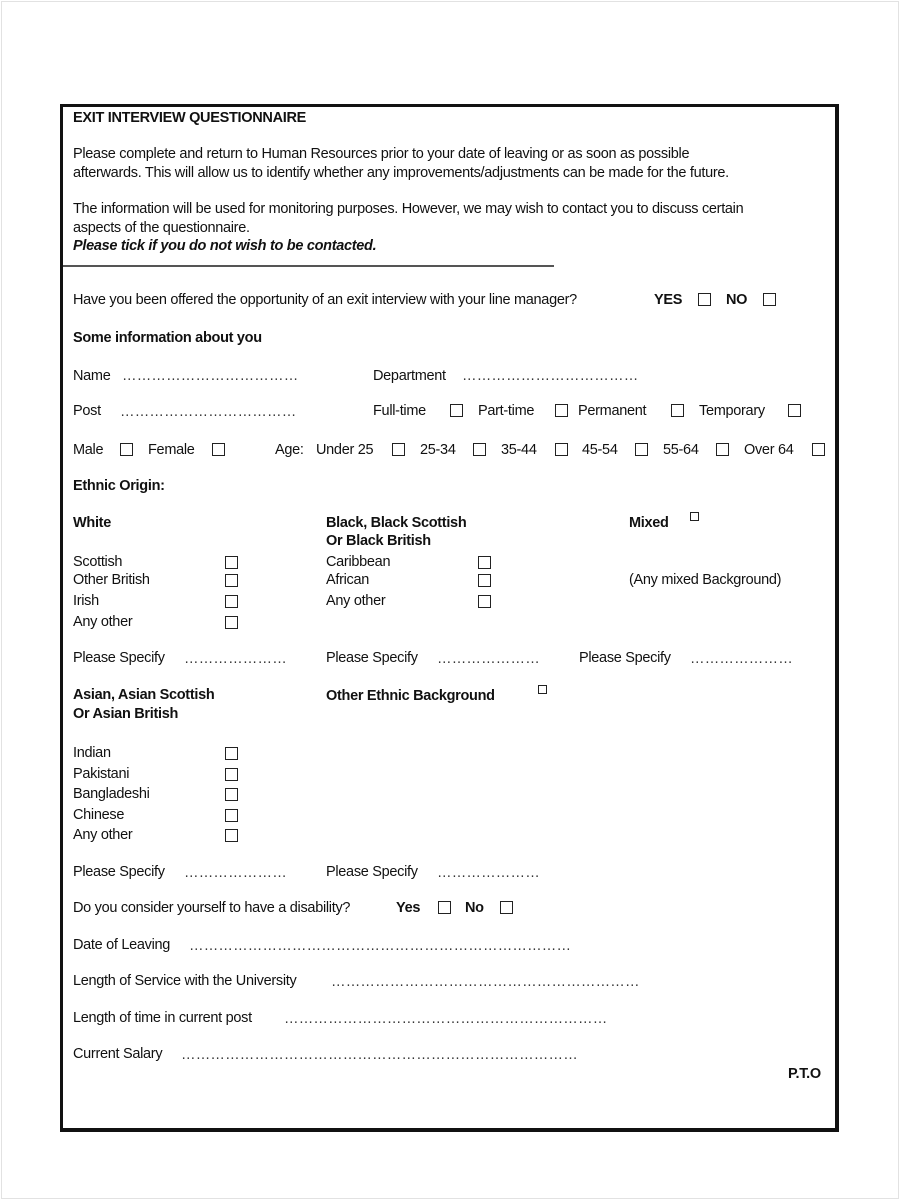 The image size is (900, 1200). Describe the element at coordinates (126, 714) in the screenshot. I see `asian-heading-line2: Or Asian British` at that location.